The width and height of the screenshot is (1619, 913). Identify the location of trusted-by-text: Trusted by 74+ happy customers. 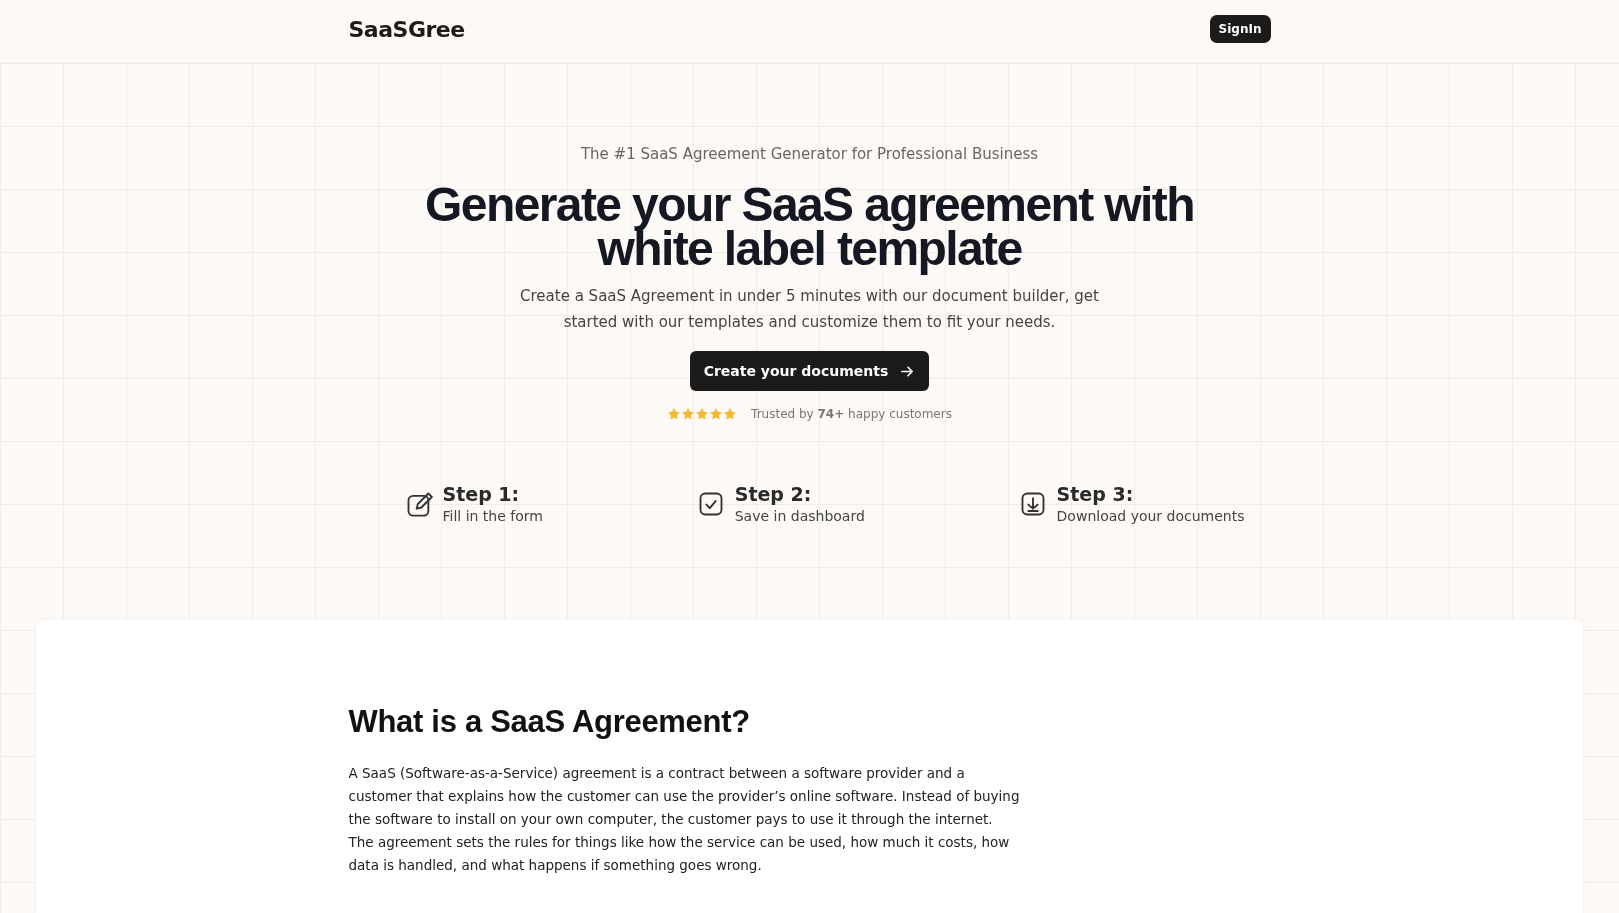
(851, 414).